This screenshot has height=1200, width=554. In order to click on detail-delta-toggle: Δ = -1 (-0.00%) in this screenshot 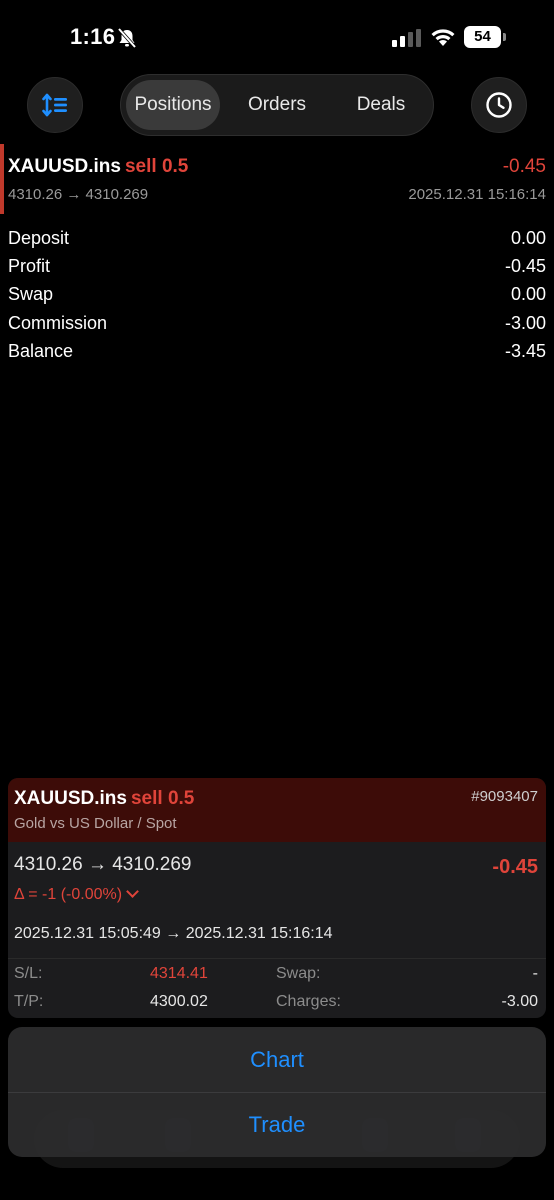, I will do `click(76, 894)`.